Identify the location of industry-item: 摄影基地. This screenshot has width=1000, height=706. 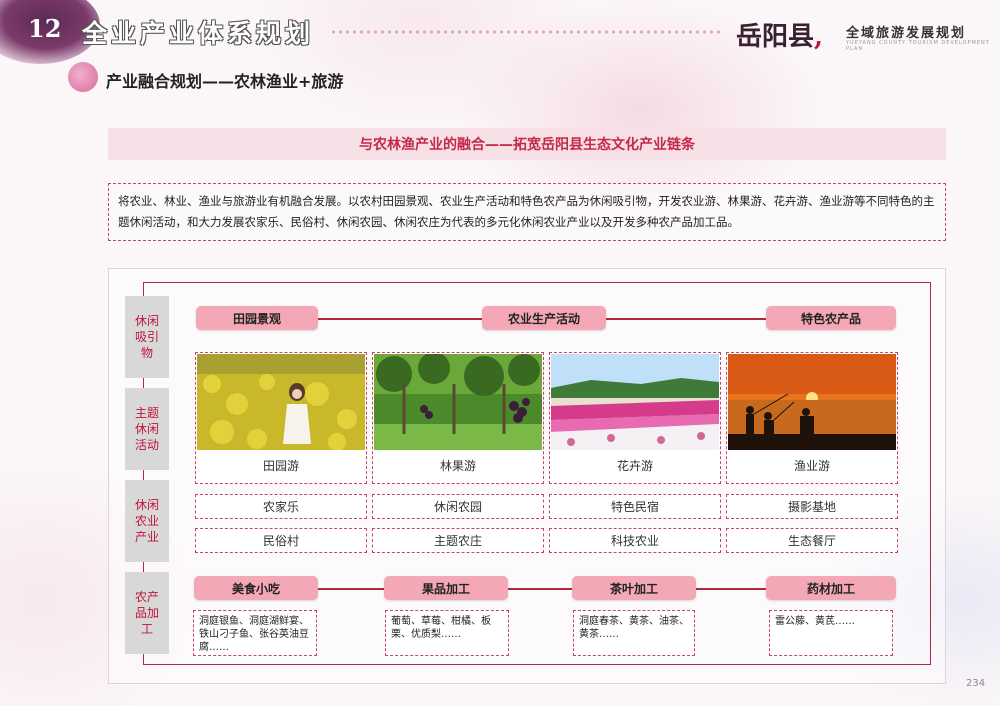
(812, 506).